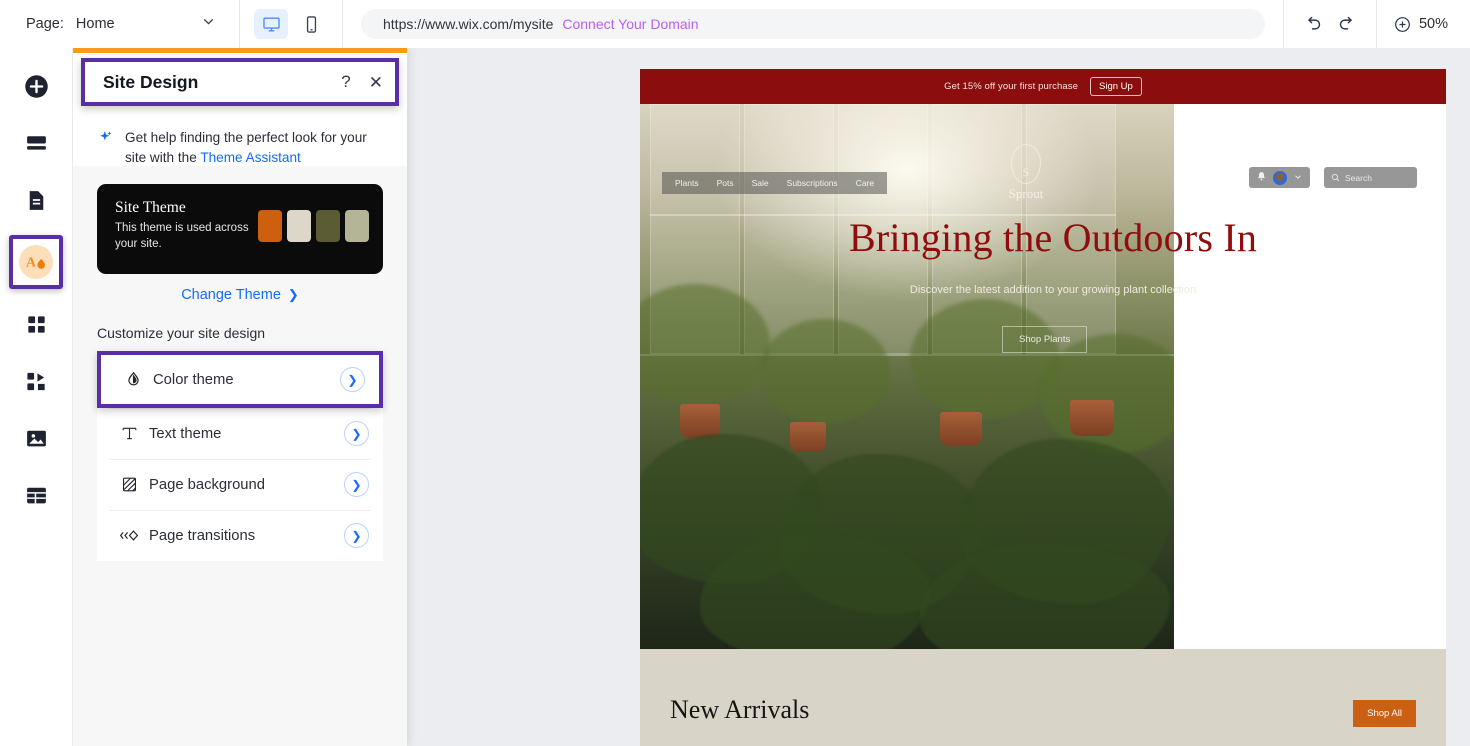 The image size is (1470, 746). What do you see at coordinates (1347, 24) in the screenshot?
I see `redo-arrow-icon` at bounding box center [1347, 24].